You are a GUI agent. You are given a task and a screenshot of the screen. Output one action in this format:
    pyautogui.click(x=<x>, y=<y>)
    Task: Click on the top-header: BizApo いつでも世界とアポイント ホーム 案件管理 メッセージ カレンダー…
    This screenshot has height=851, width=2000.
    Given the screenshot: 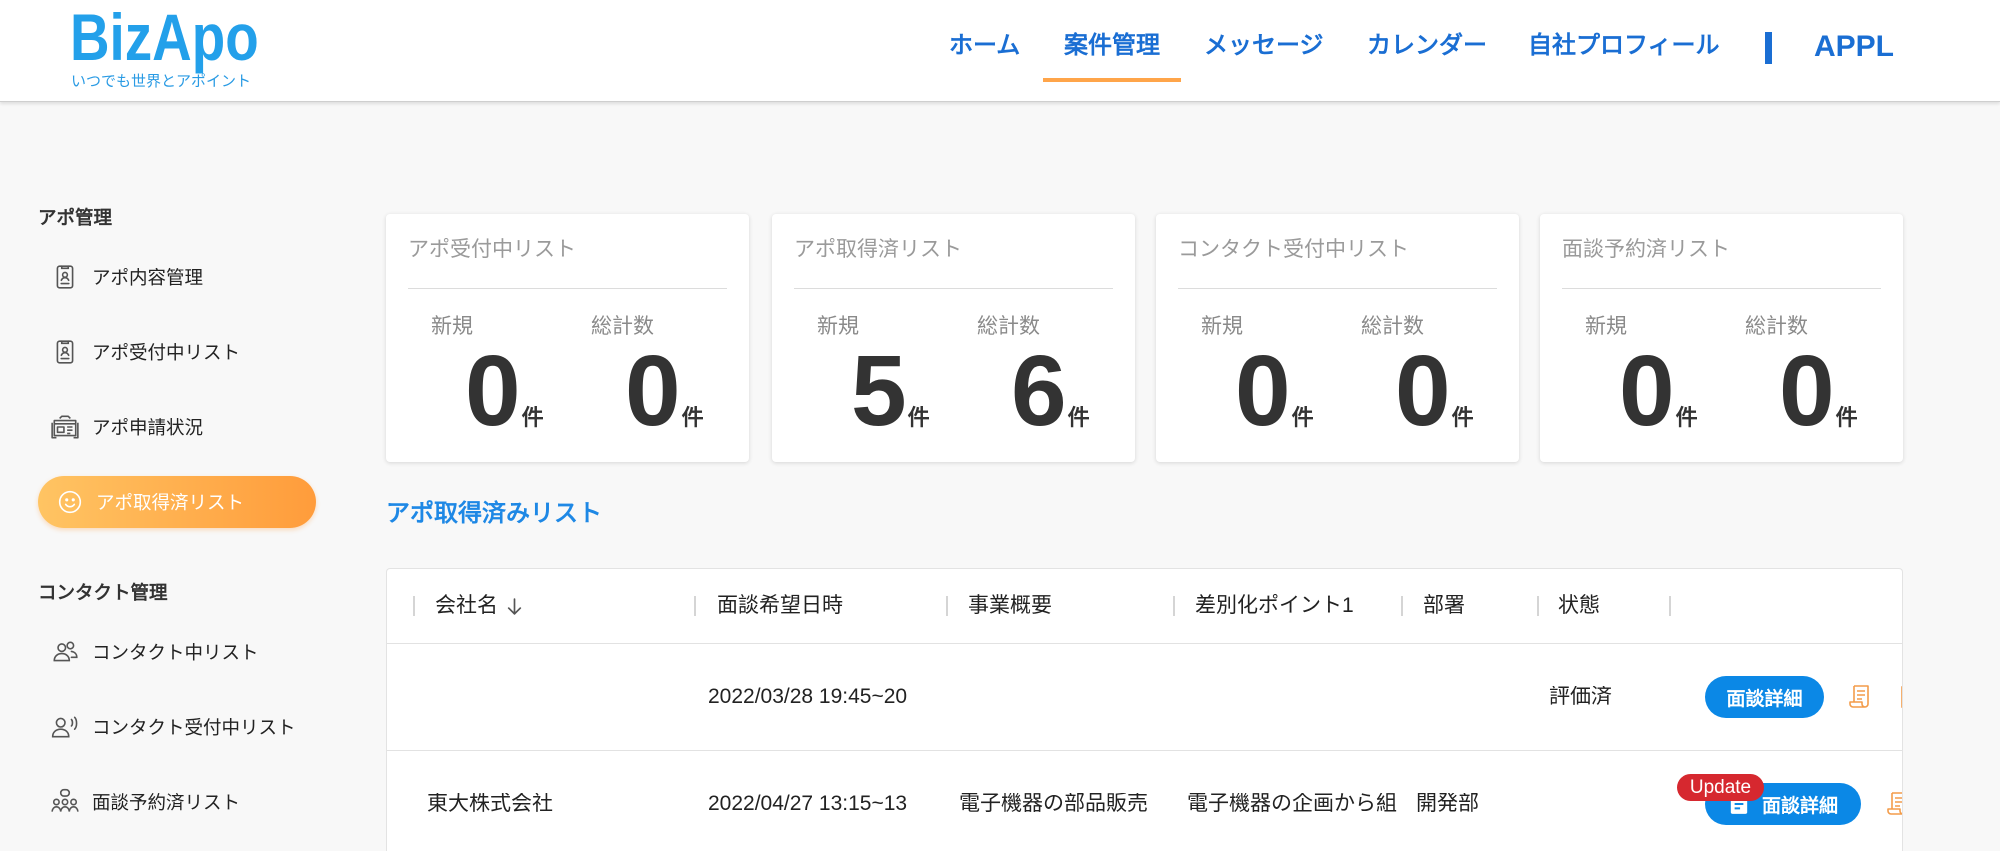 What is the action you would take?
    pyautogui.click(x=1000, y=51)
    